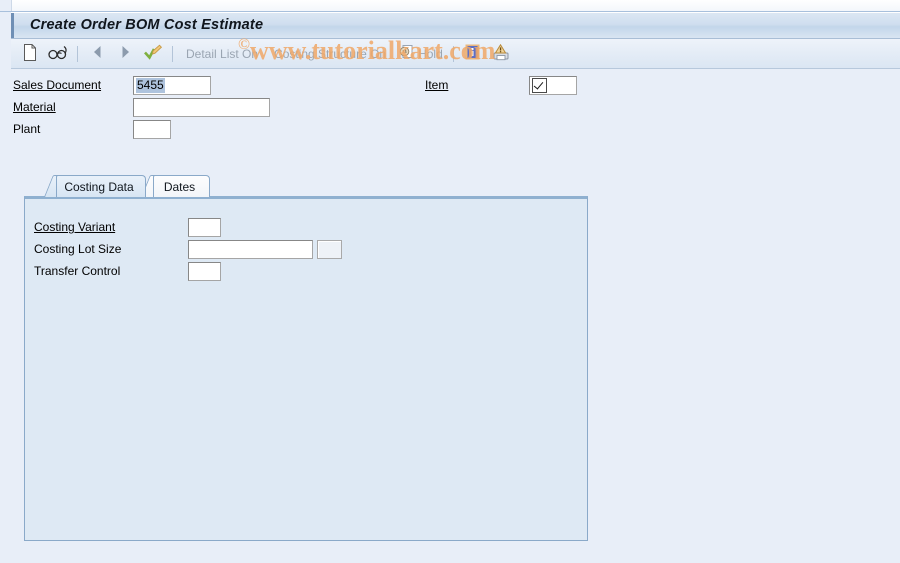 Image resolution: width=900 pixels, height=563 pixels. I want to click on tab-dates-label: Dates, so click(179, 186).